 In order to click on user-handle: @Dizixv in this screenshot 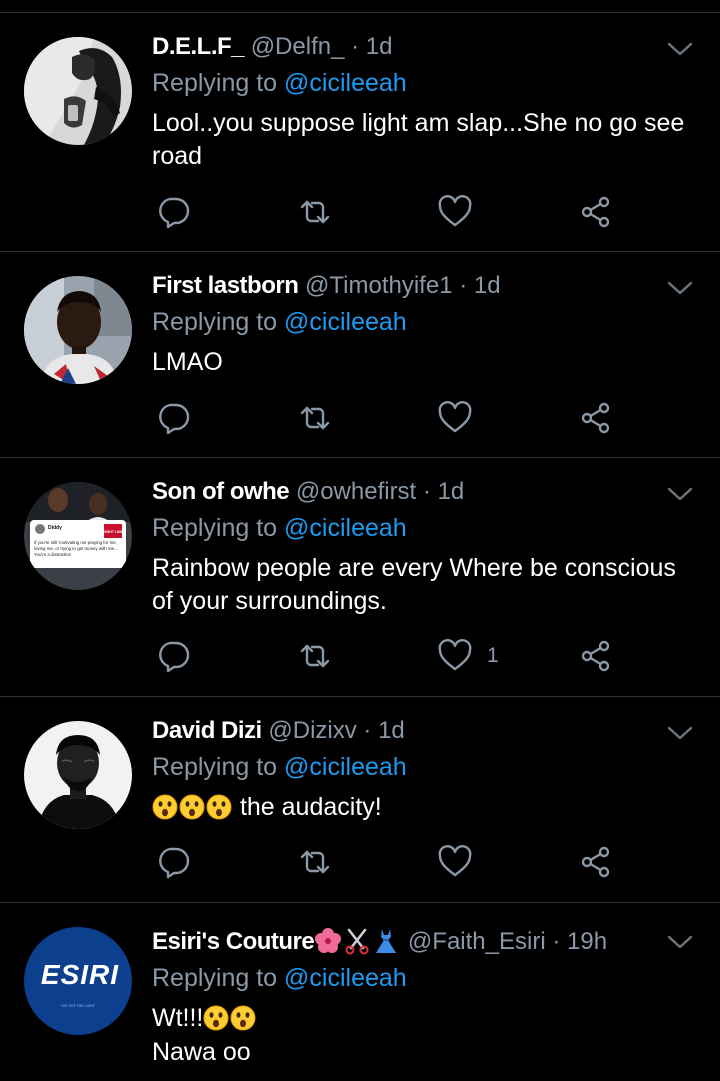, I will do `click(312, 730)`.